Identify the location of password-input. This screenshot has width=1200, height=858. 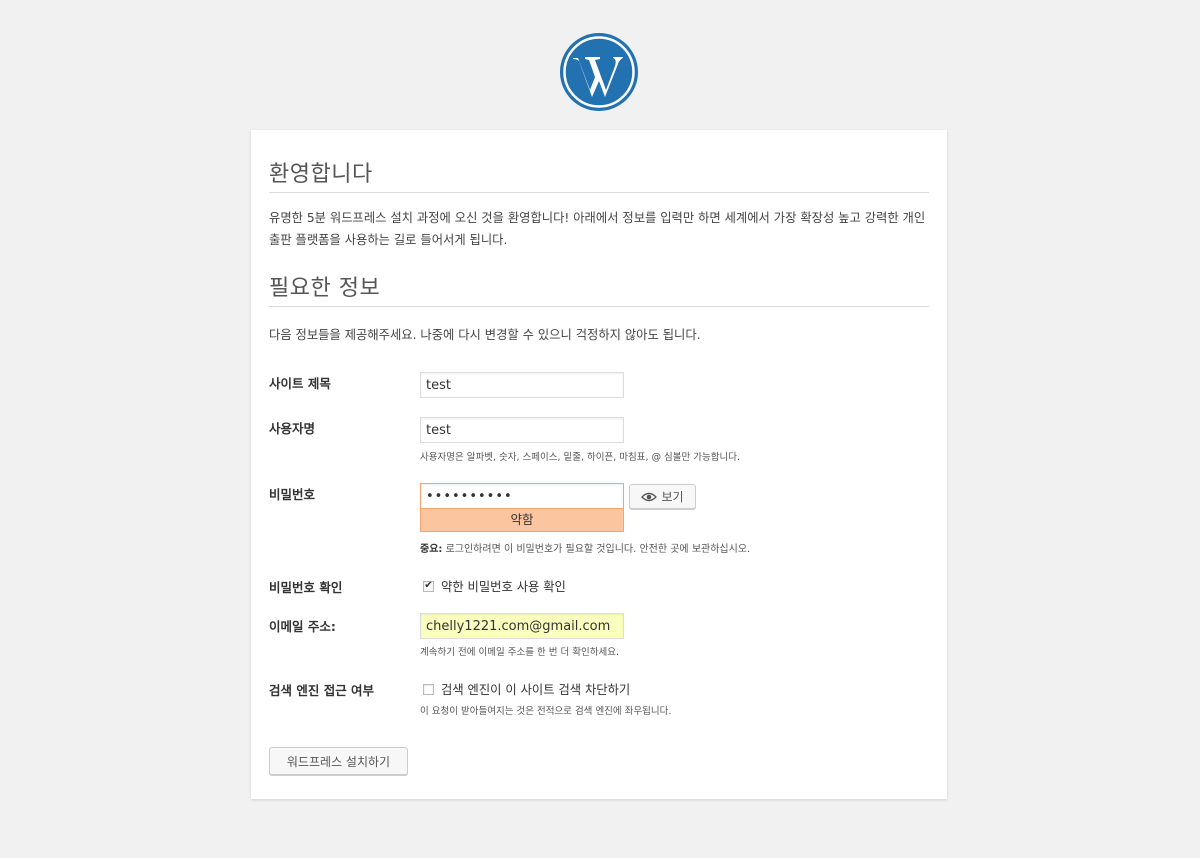
(522, 496).